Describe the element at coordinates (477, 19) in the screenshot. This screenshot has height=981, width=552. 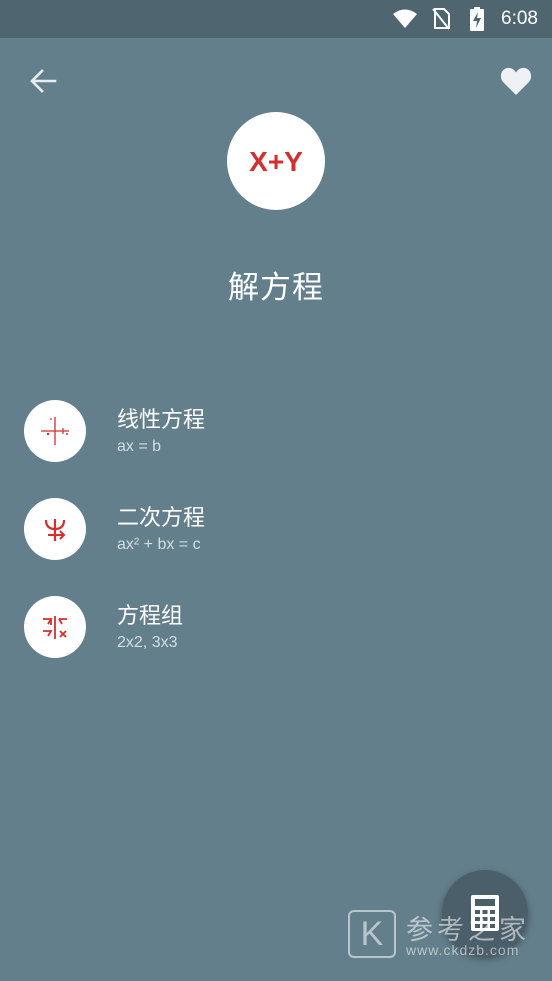
I see `battery-charging-icon` at that location.